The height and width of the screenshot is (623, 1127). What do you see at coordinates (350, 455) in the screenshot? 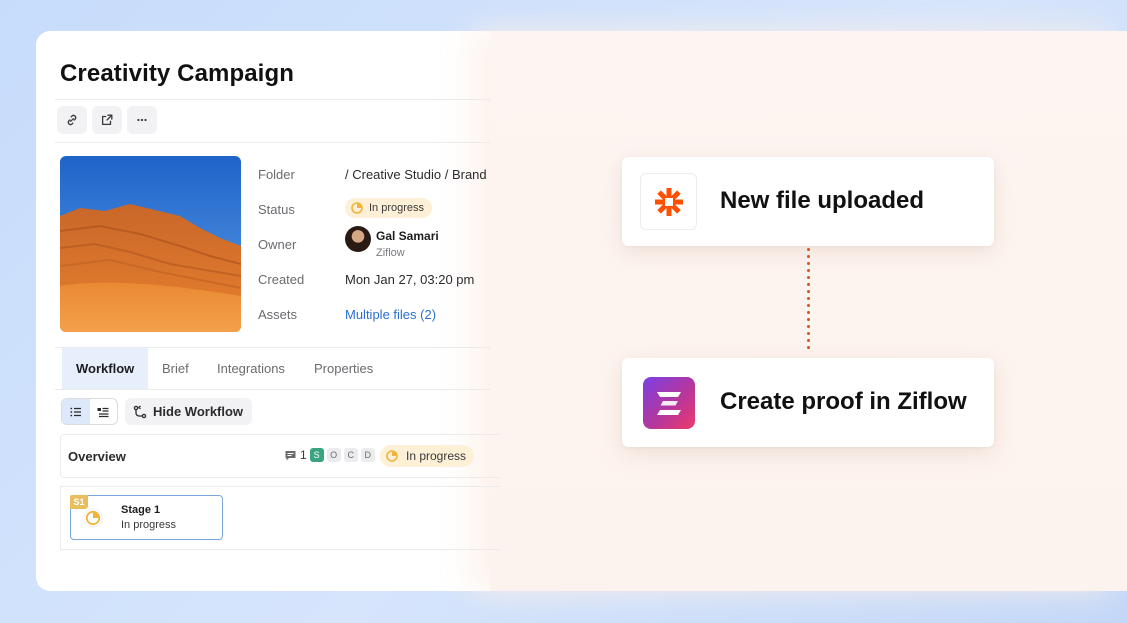
I see `decision-letter-c: C` at bounding box center [350, 455].